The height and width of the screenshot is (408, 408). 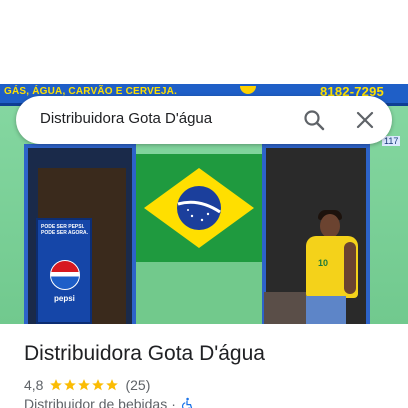 What do you see at coordinates (323, 263) in the screenshot?
I see `shirt-number: 10` at bounding box center [323, 263].